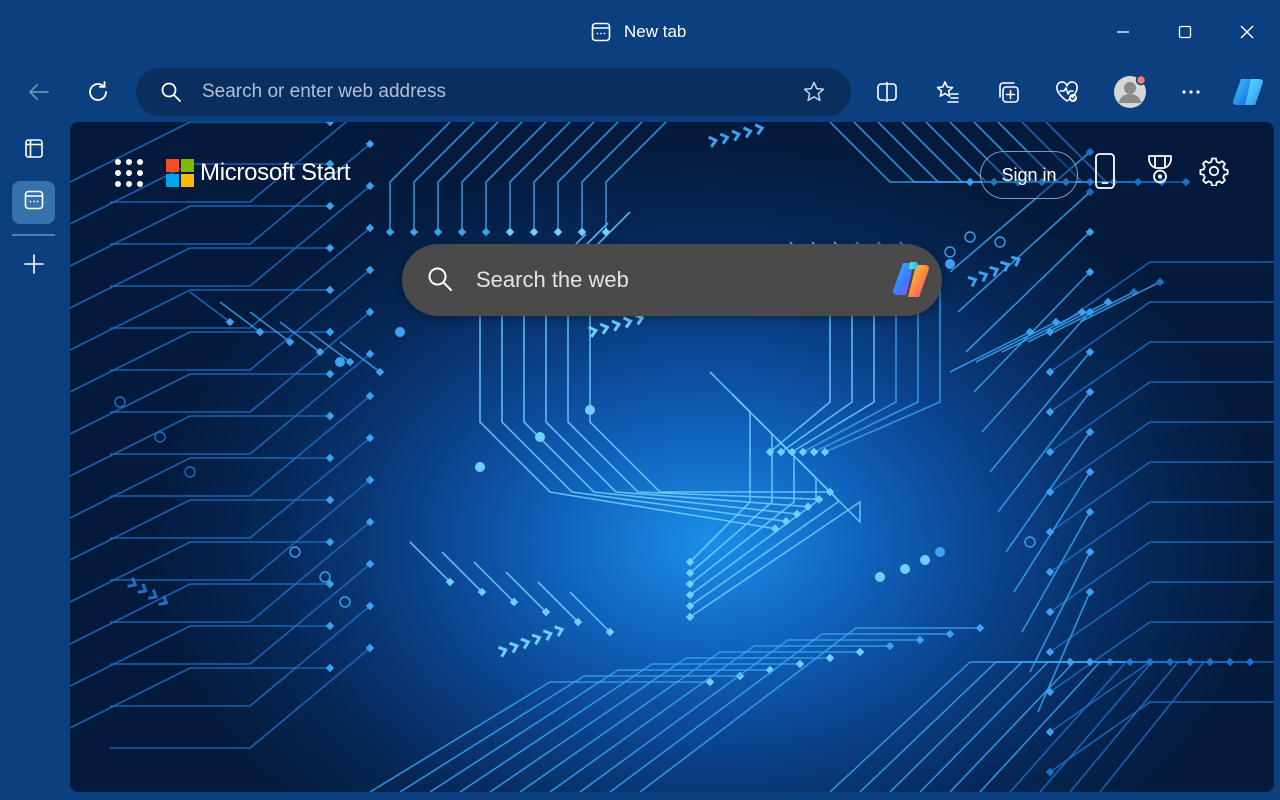 This screenshot has width=1280, height=800. I want to click on rewards-trophy-icon, so click(1160, 173).